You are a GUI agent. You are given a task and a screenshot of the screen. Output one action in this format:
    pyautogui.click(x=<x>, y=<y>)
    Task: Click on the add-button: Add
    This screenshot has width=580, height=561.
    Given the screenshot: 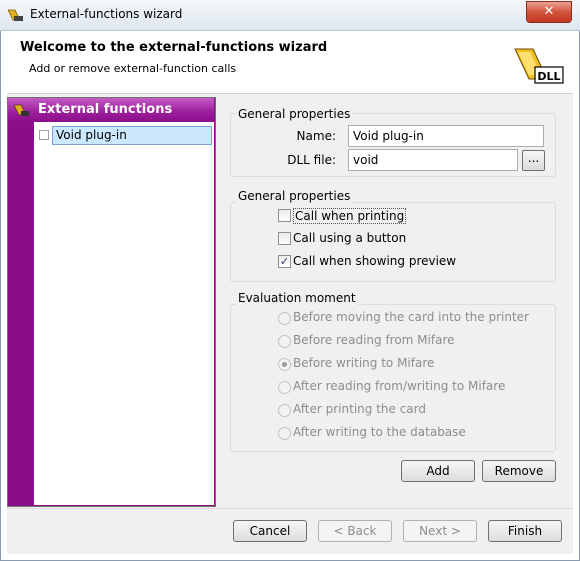 What is the action you would take?
    pyautogui.click(x=438, y=471)
    